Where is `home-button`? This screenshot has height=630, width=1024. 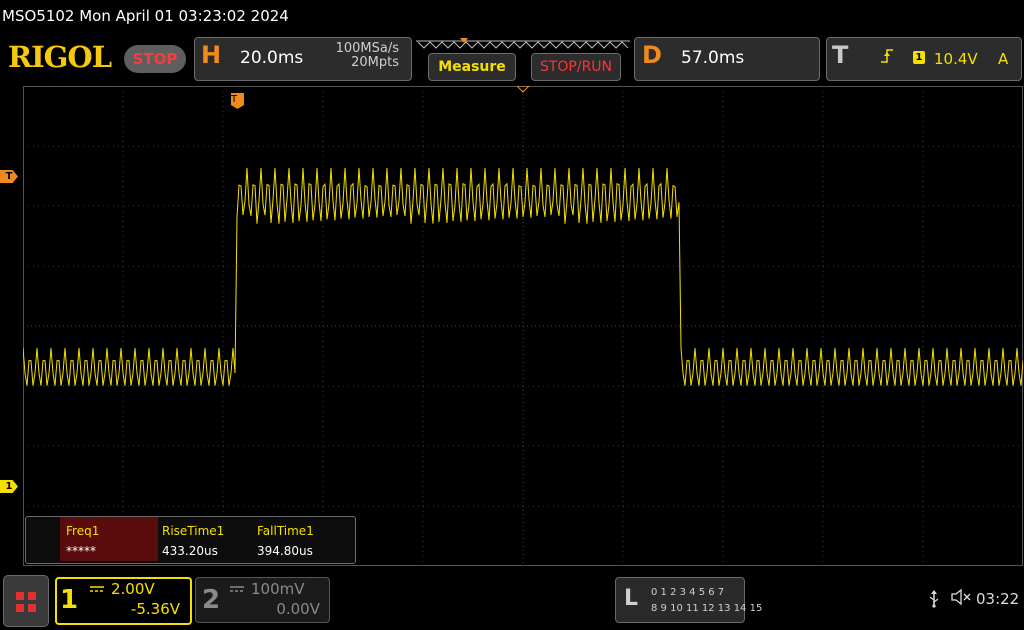
home-button is located at coordinates (26, 601).